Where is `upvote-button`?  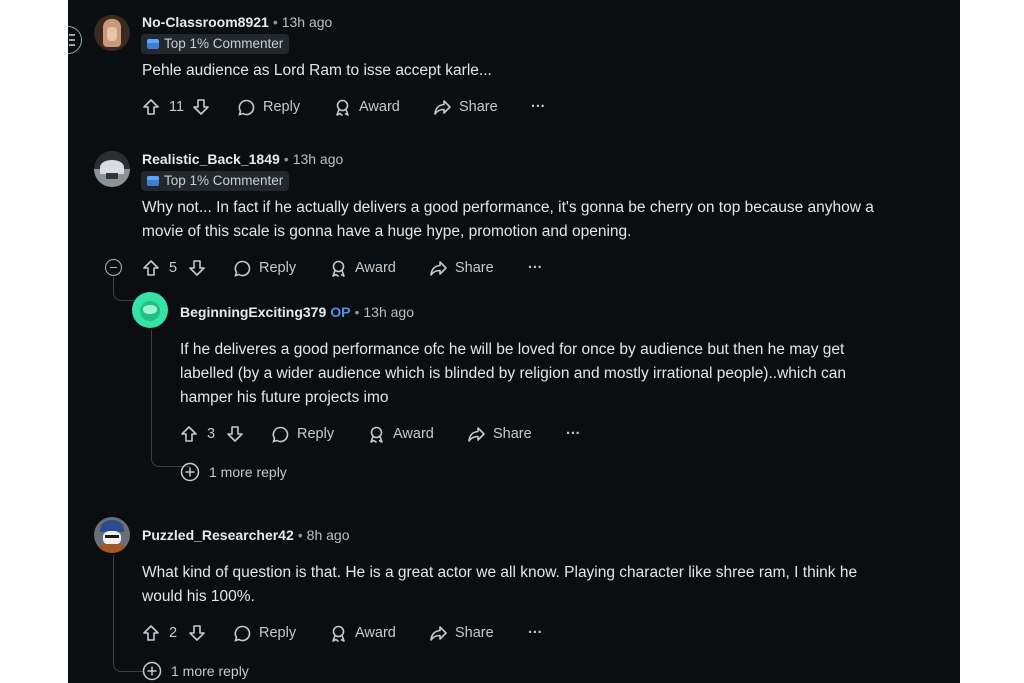
upvote-button is located at coordinates (151, 633).